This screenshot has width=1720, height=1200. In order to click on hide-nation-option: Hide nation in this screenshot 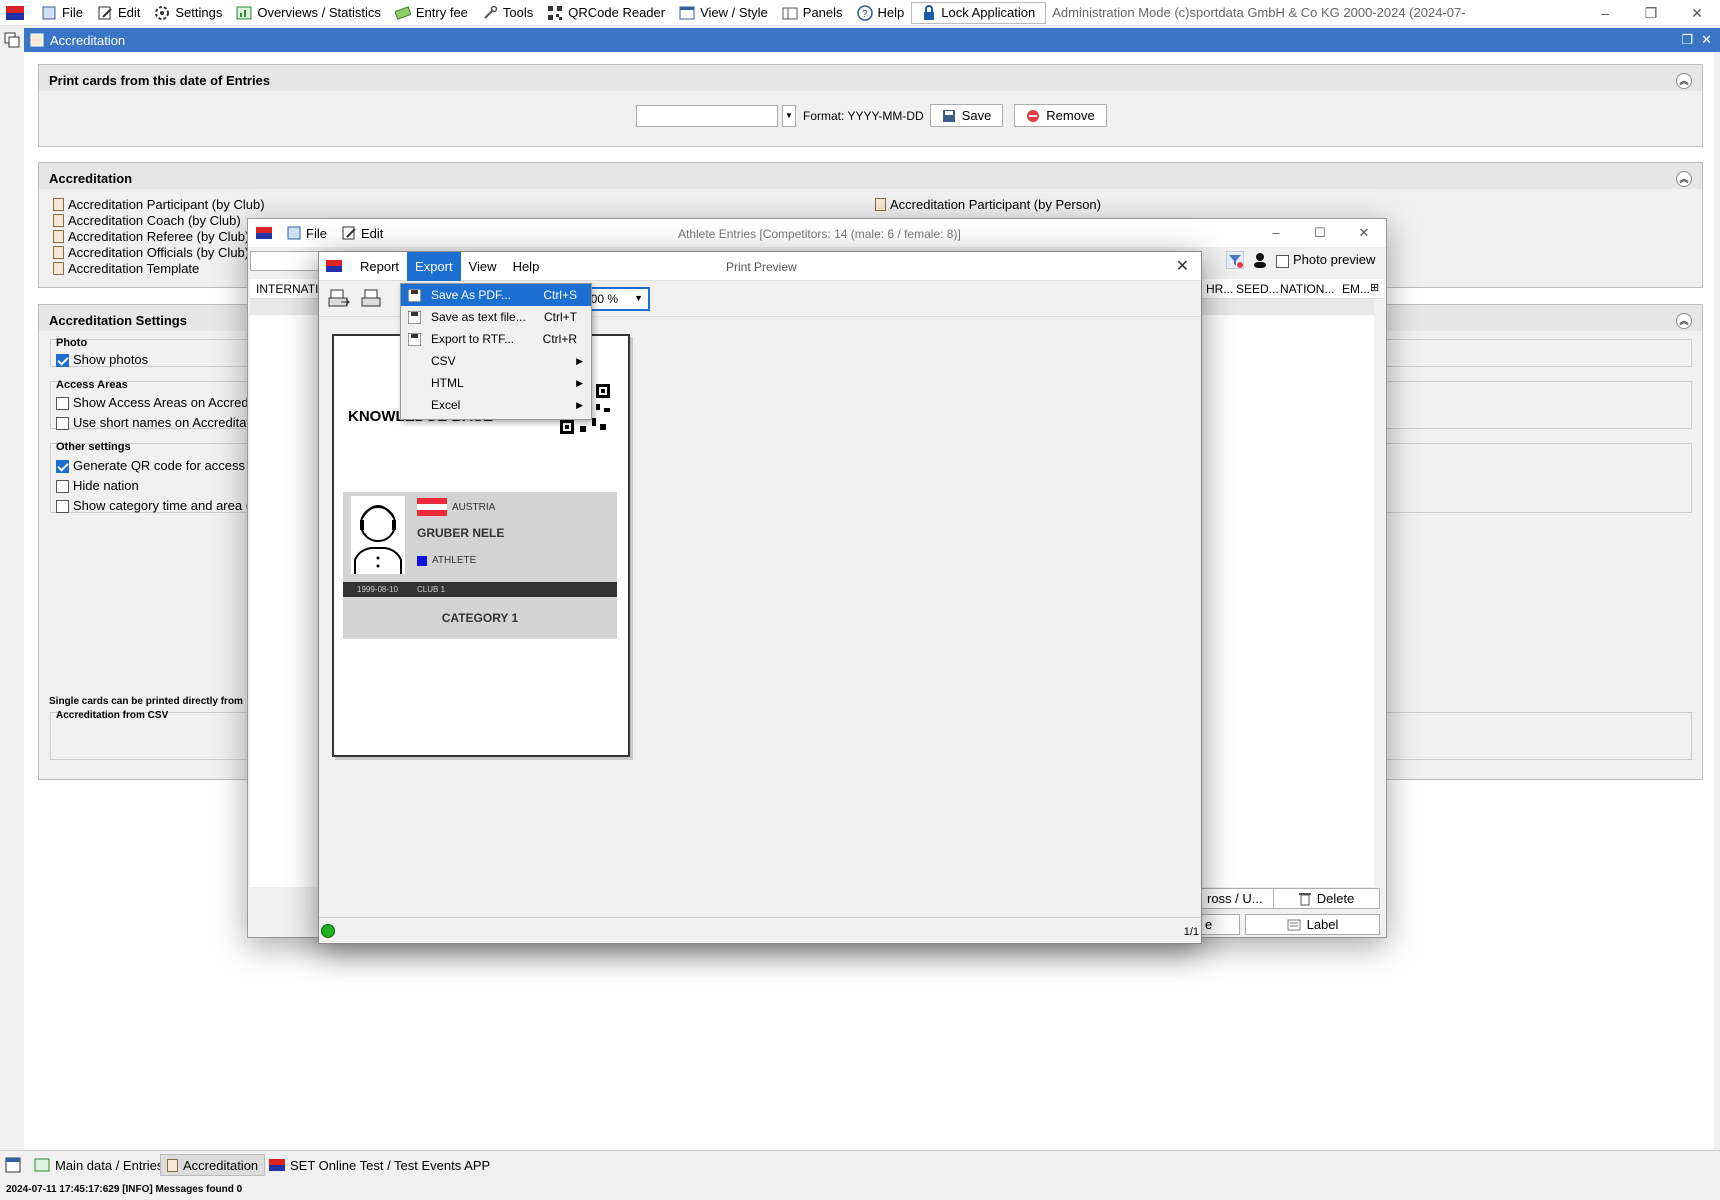, I will do `click(97, 486)`.